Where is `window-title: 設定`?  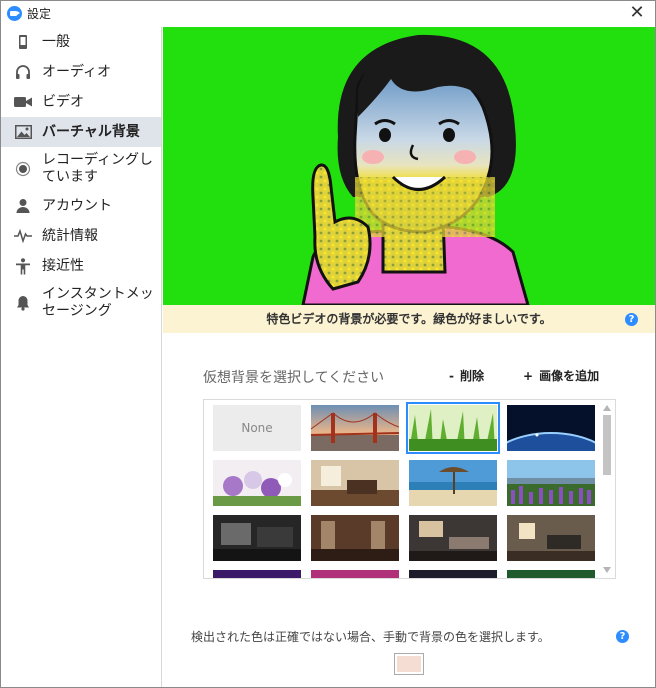 window-title: 設定 is located at coordinates (39, 14).